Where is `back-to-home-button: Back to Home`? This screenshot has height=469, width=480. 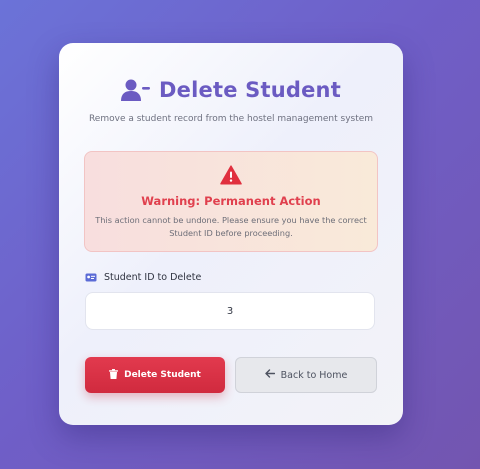 back-to-home-button: Back to Home is located at coordinates (306, 375).